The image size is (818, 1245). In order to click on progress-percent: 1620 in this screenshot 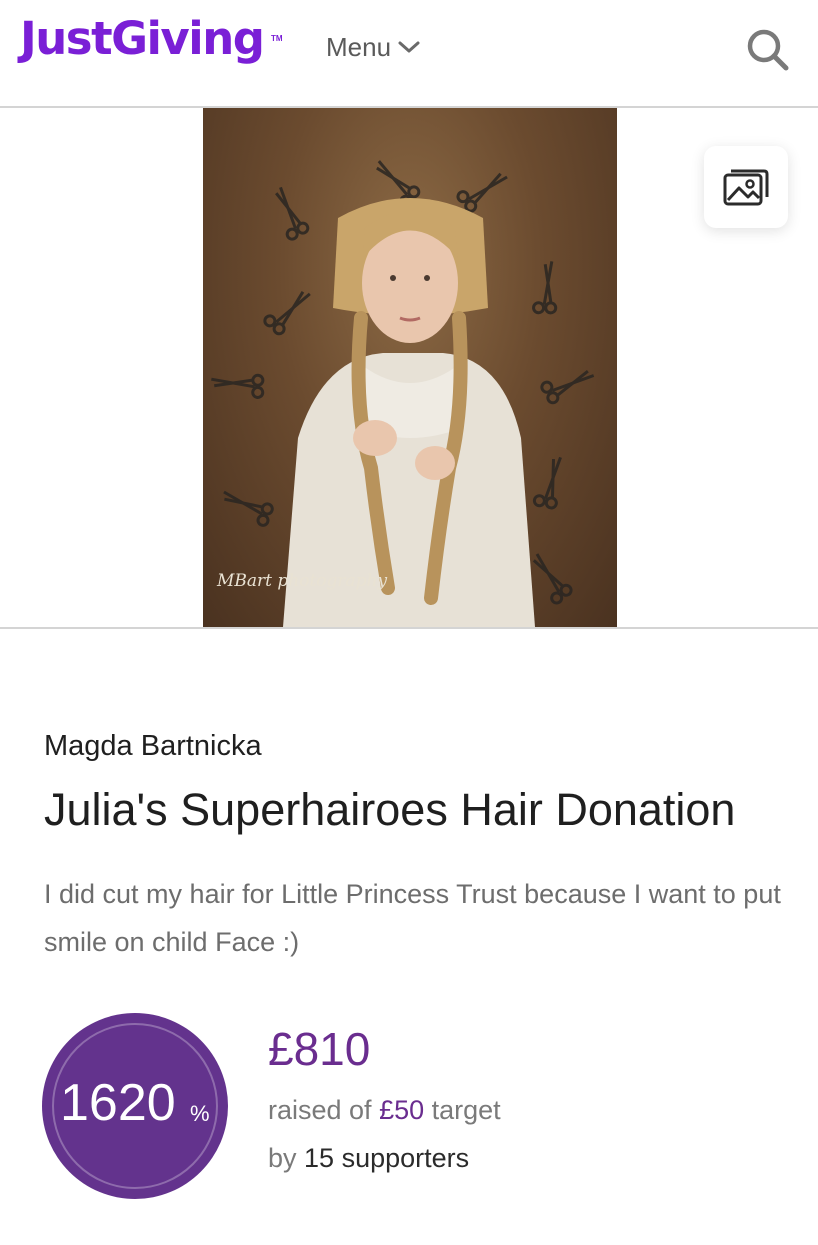, I will do `click(118, 1103)`.